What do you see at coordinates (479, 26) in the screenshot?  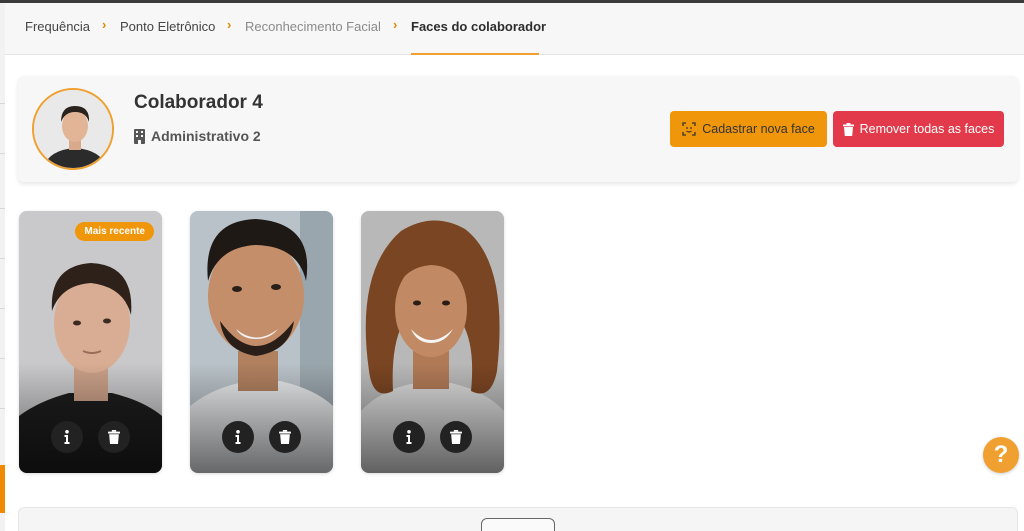 I see `breadcrumb-item-faces-colaborador: Faces do colaborador` at bounding box center [479, 26].